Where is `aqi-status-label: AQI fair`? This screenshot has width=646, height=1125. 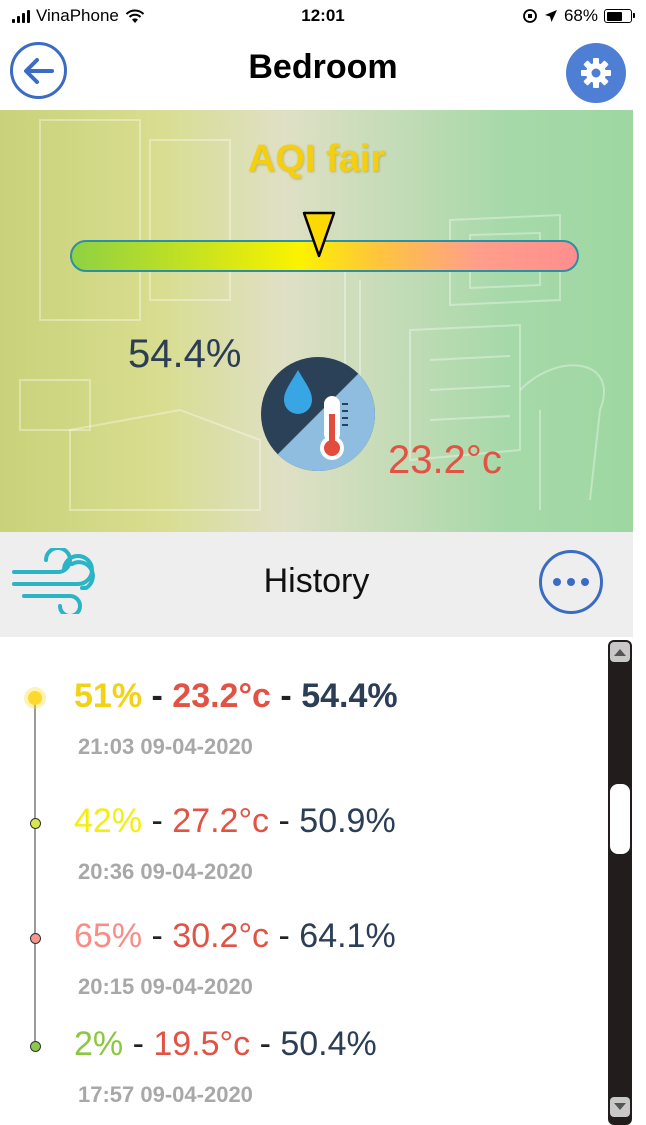
aqi-status-label: AQI fair is located at coordinates (316, 159).